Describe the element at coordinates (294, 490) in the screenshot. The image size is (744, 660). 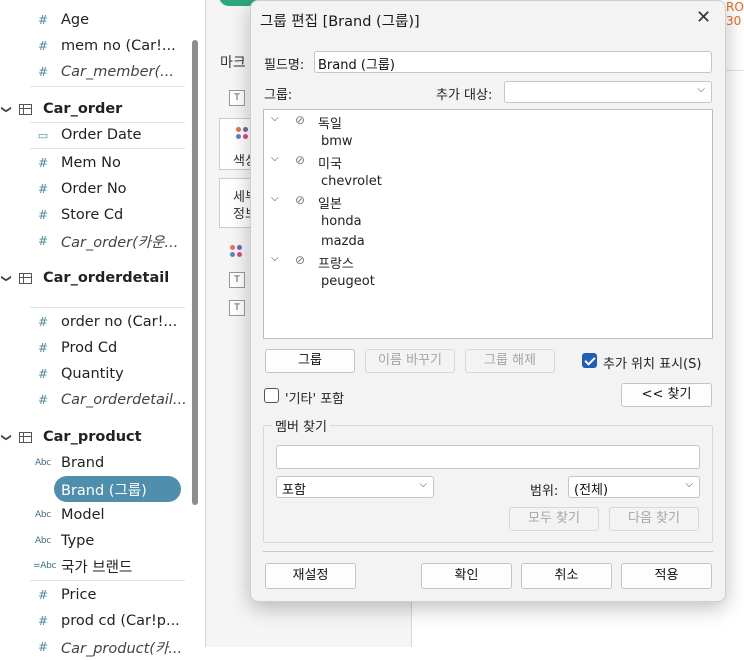
I see `match-mode-value: 포함` at that location.